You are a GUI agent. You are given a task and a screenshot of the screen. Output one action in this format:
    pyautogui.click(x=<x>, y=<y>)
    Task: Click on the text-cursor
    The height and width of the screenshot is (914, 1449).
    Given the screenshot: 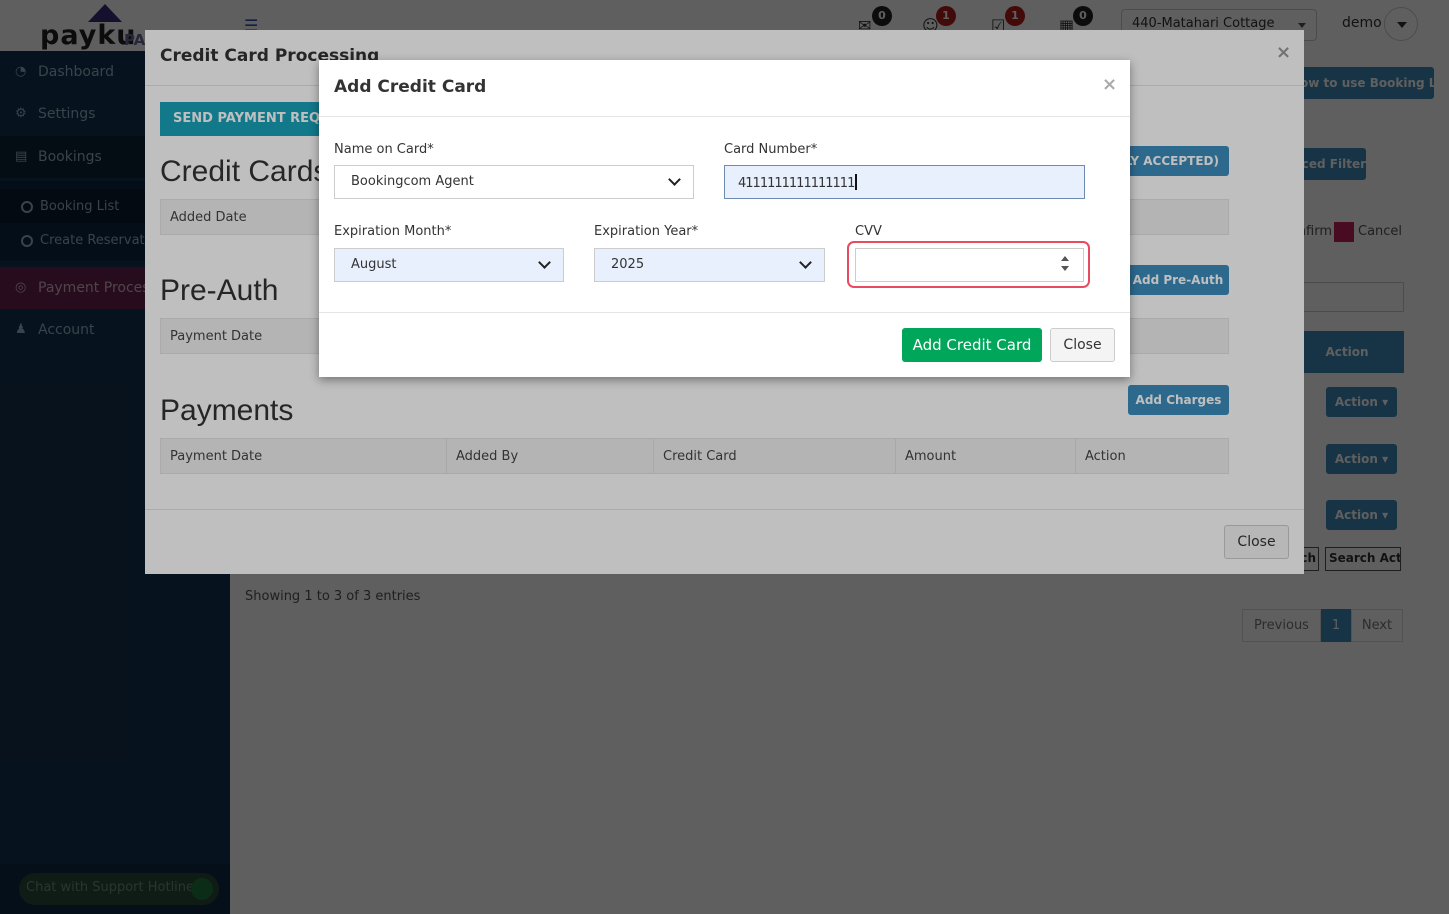 What is the action you would take?
    pyautogui.click(x=856, y=182)
    